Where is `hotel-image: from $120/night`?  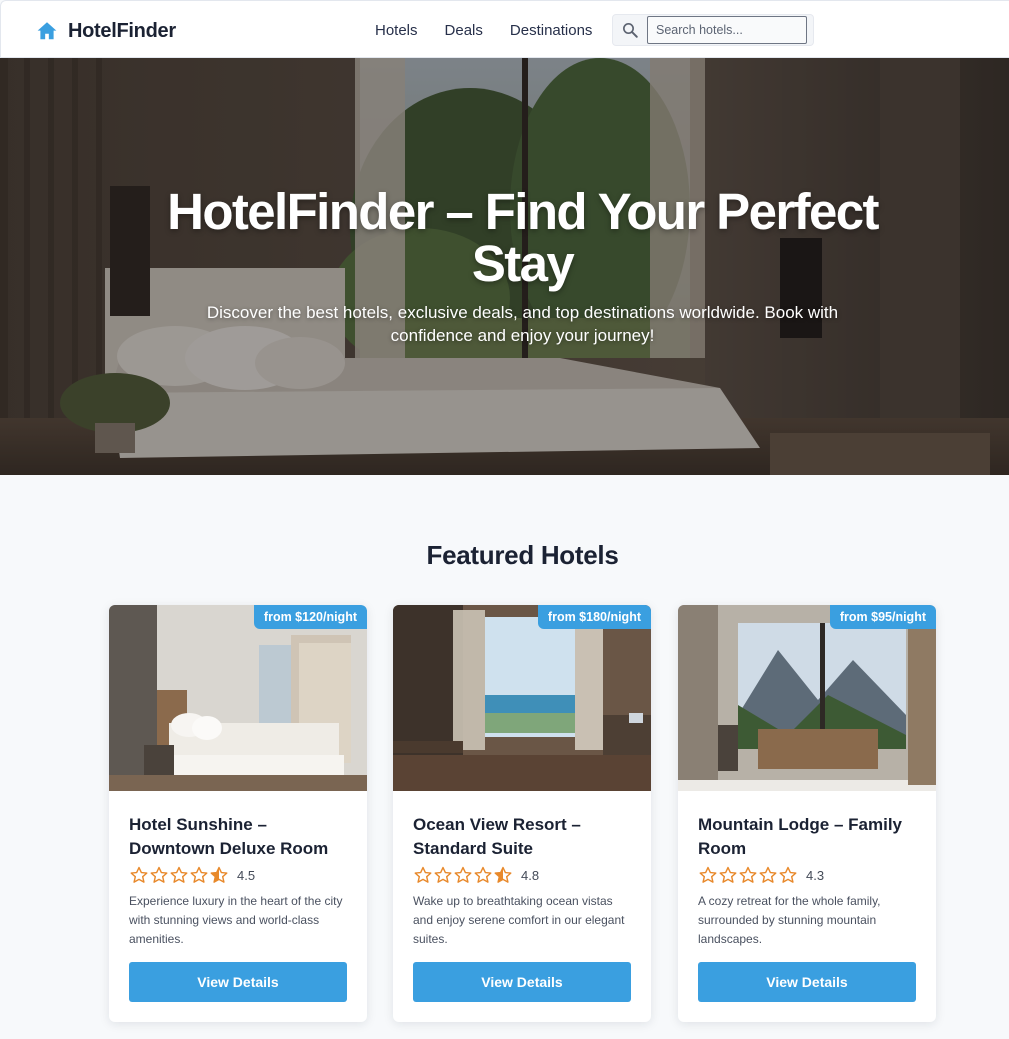 hotel-image: from $120/night is located at coordinates (238, 698).